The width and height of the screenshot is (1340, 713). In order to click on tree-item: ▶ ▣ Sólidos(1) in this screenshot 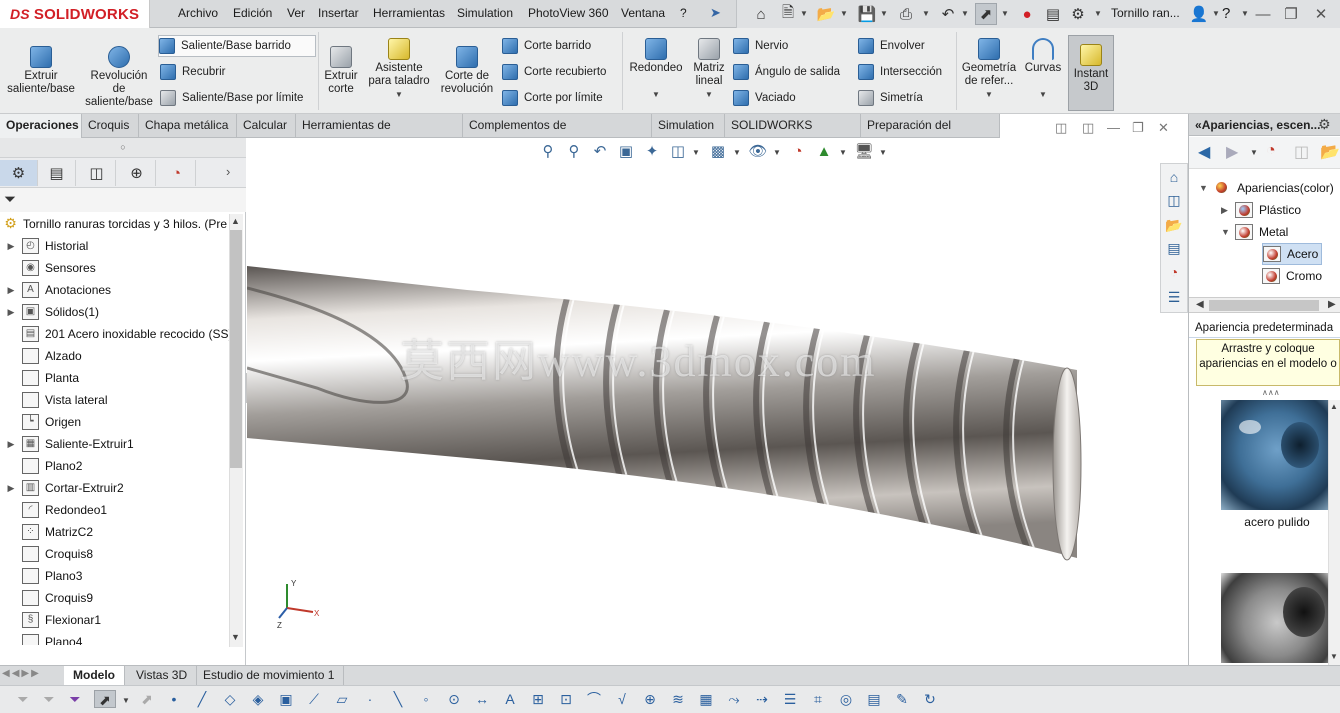, I will do `click(115, 312)`.